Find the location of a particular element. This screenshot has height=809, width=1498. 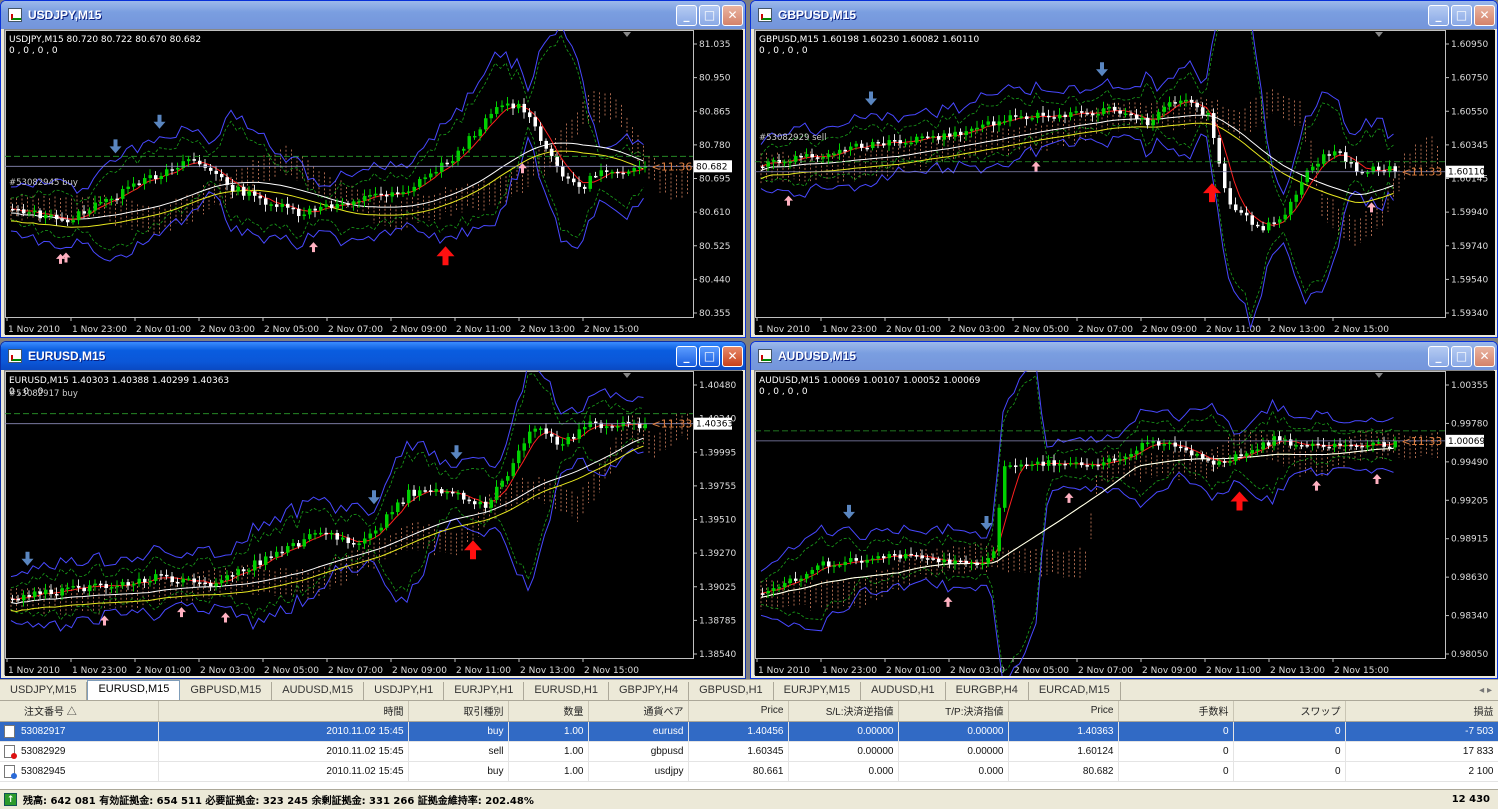

column-header: 手数料 is located at coordinates (1176, 711).